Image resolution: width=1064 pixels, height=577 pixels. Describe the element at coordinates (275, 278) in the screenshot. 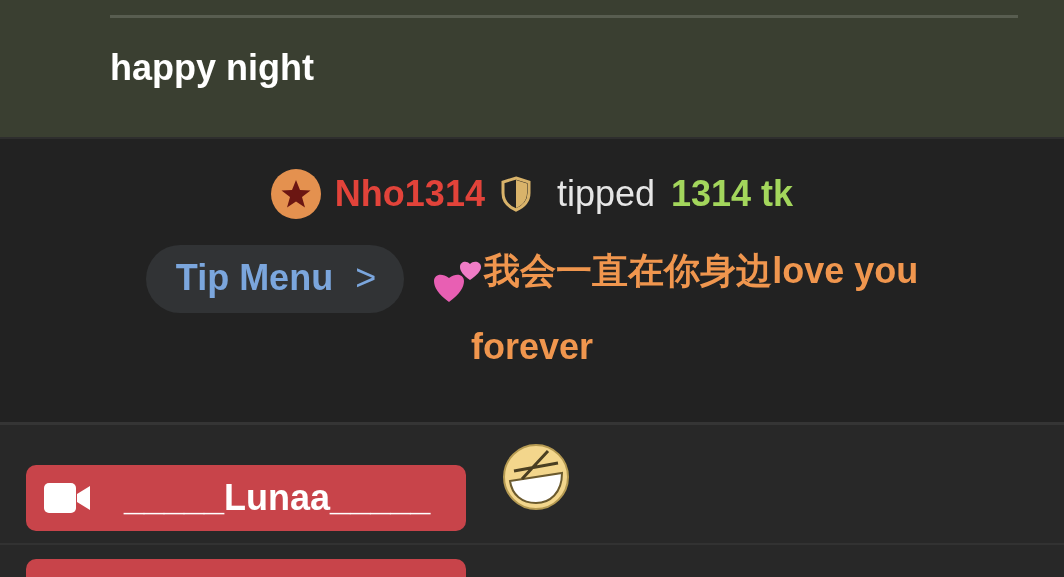

I see `tip-menu-button: Tip Menu >` at that location.